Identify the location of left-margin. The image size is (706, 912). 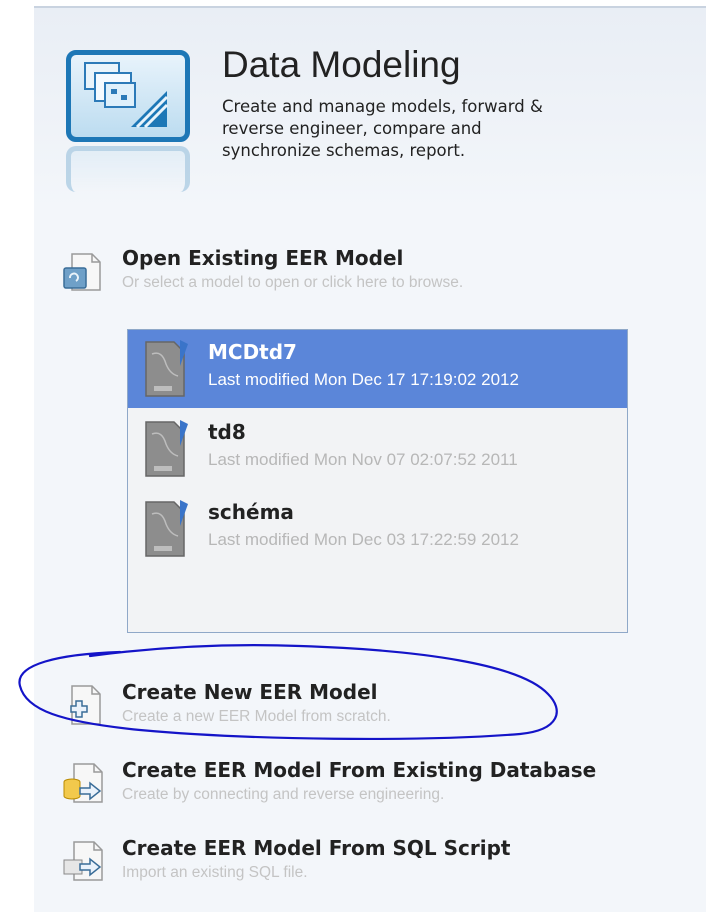
(17, 456).